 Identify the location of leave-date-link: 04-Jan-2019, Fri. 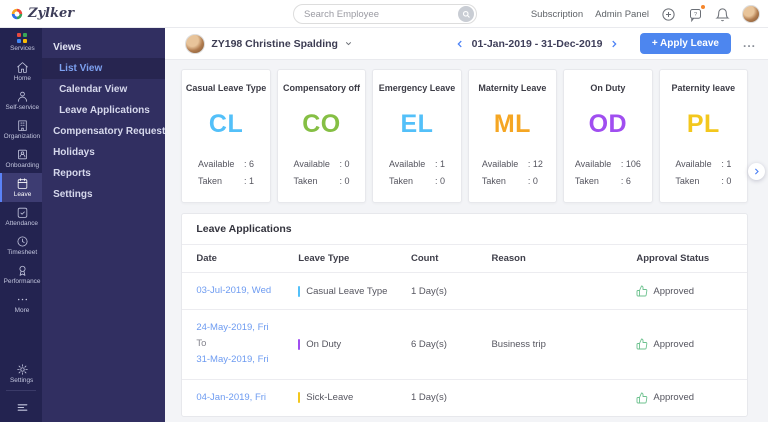
(247, 398).